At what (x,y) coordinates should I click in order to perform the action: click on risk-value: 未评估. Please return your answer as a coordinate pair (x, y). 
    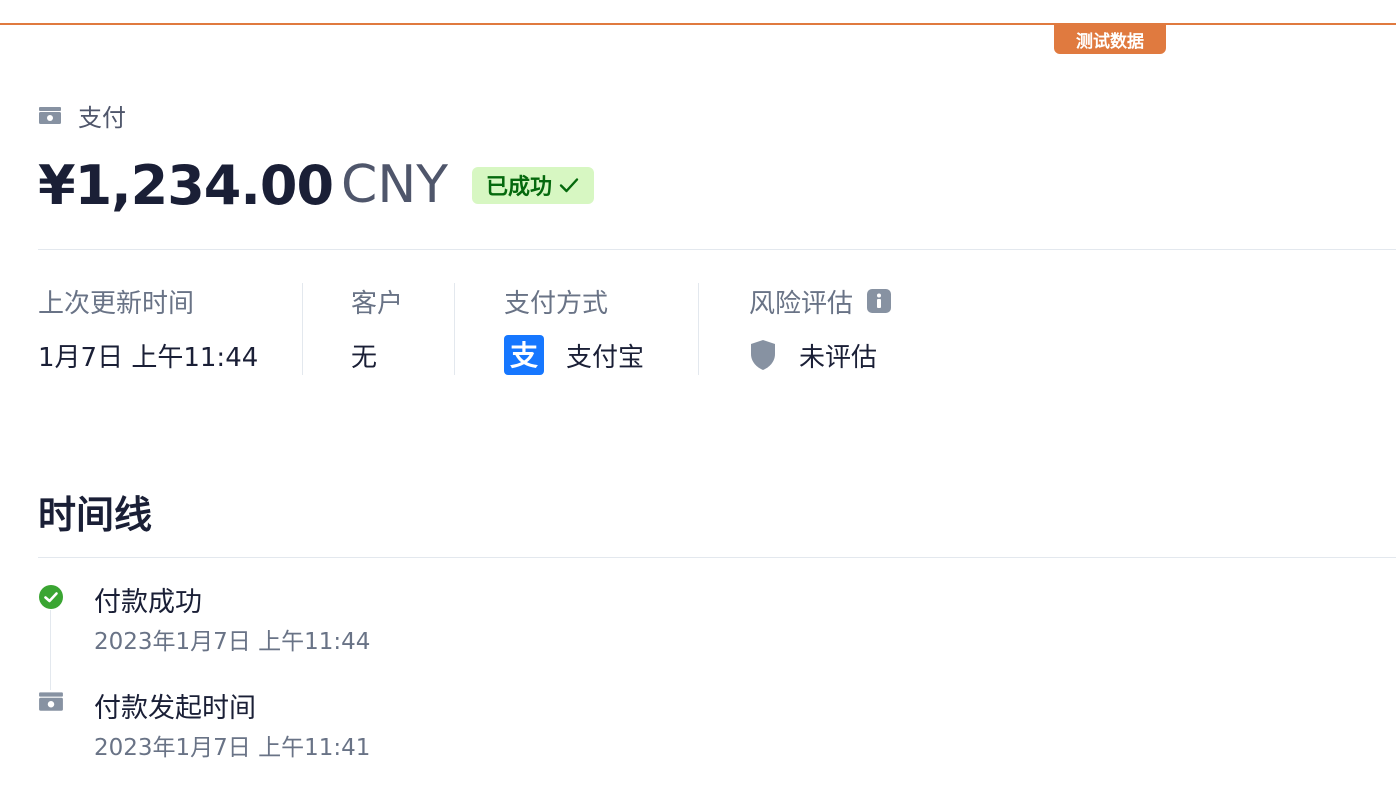
    Looking at the image, I should click on (838, 357).